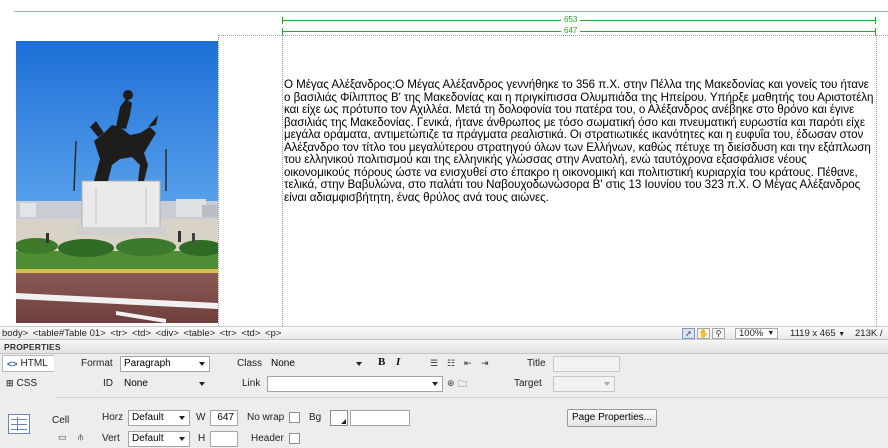 The height and width of the screenshot is (448, 888). Describe the element at coordinates (69, 333) in the screenshot. I see `tag-table-01: <table#Table 01>` at that location.